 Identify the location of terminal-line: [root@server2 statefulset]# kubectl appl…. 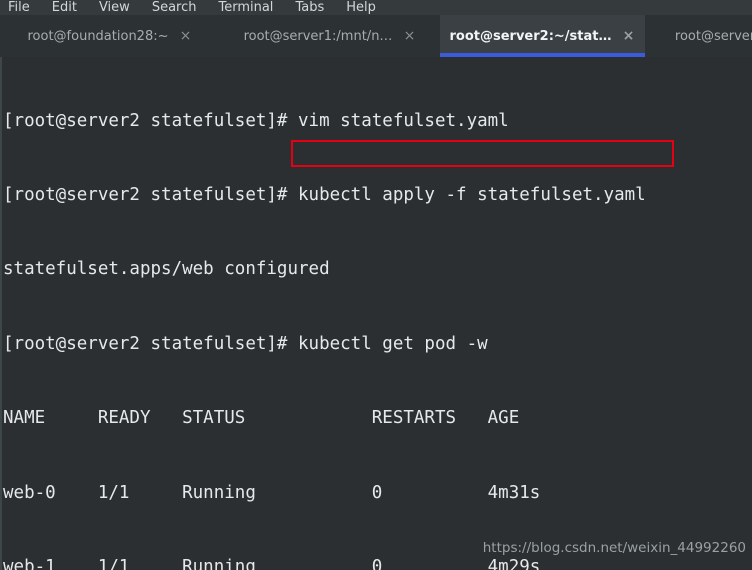
(324, 194).